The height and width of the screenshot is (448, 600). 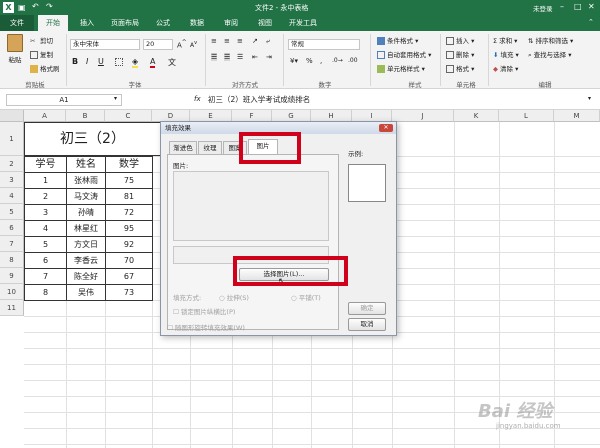 I want to click on ok-button: 确定, so click(x=367, y=308).